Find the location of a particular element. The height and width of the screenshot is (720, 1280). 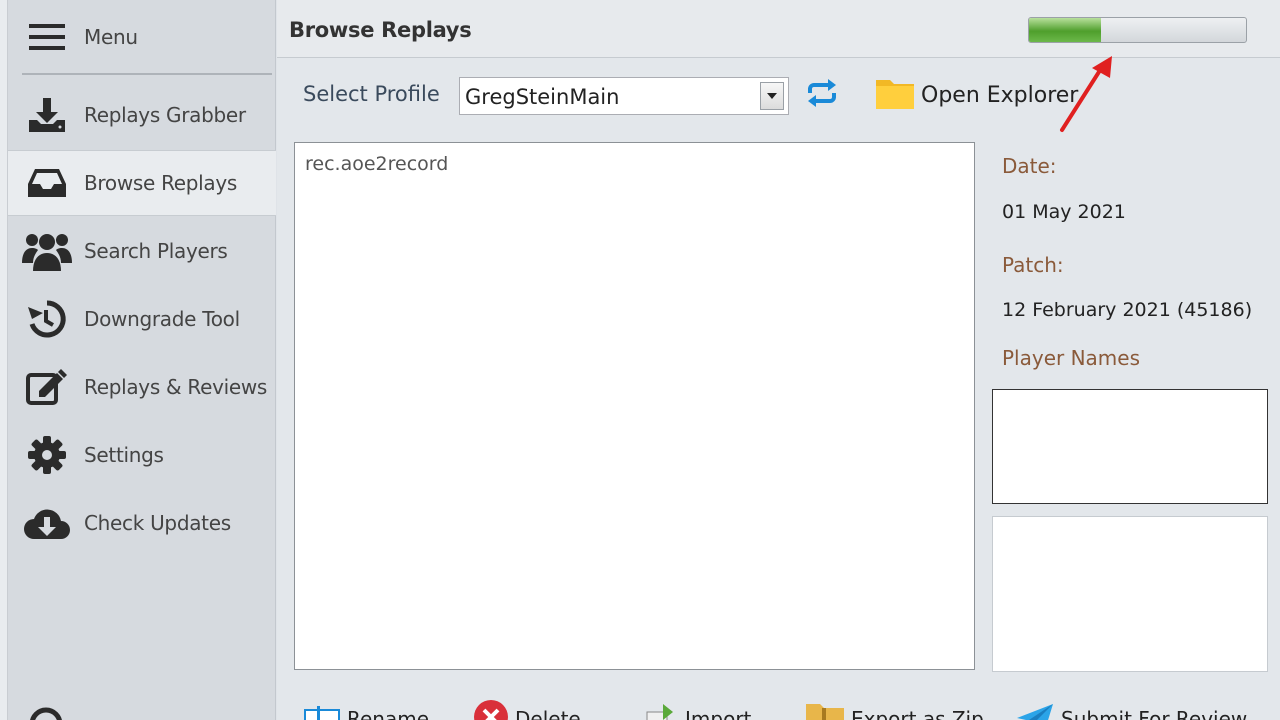

progress-bar is located at coordinates (1137, 30).